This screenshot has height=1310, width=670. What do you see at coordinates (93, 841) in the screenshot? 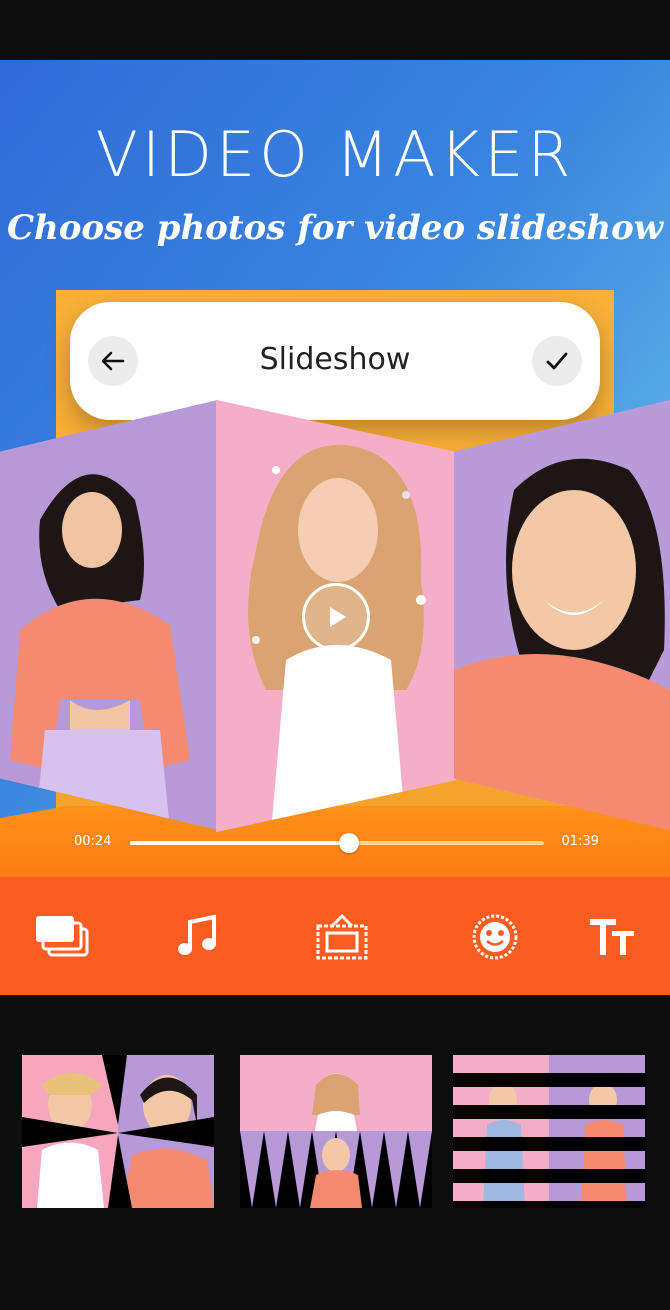
I see `current-time: 00:24` at bounding box center [93, 841].